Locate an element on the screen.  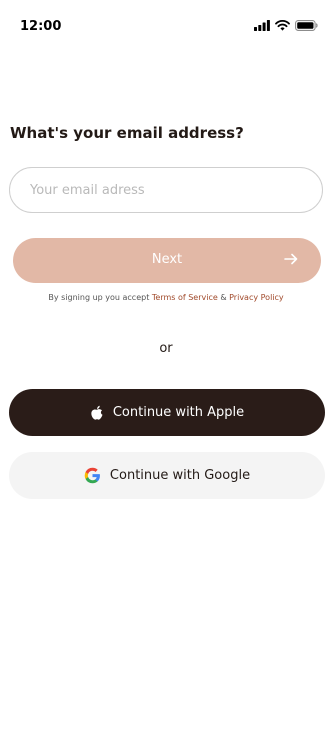
continue-with-google-button: Continue with Google is located at coordinates (167, 475).